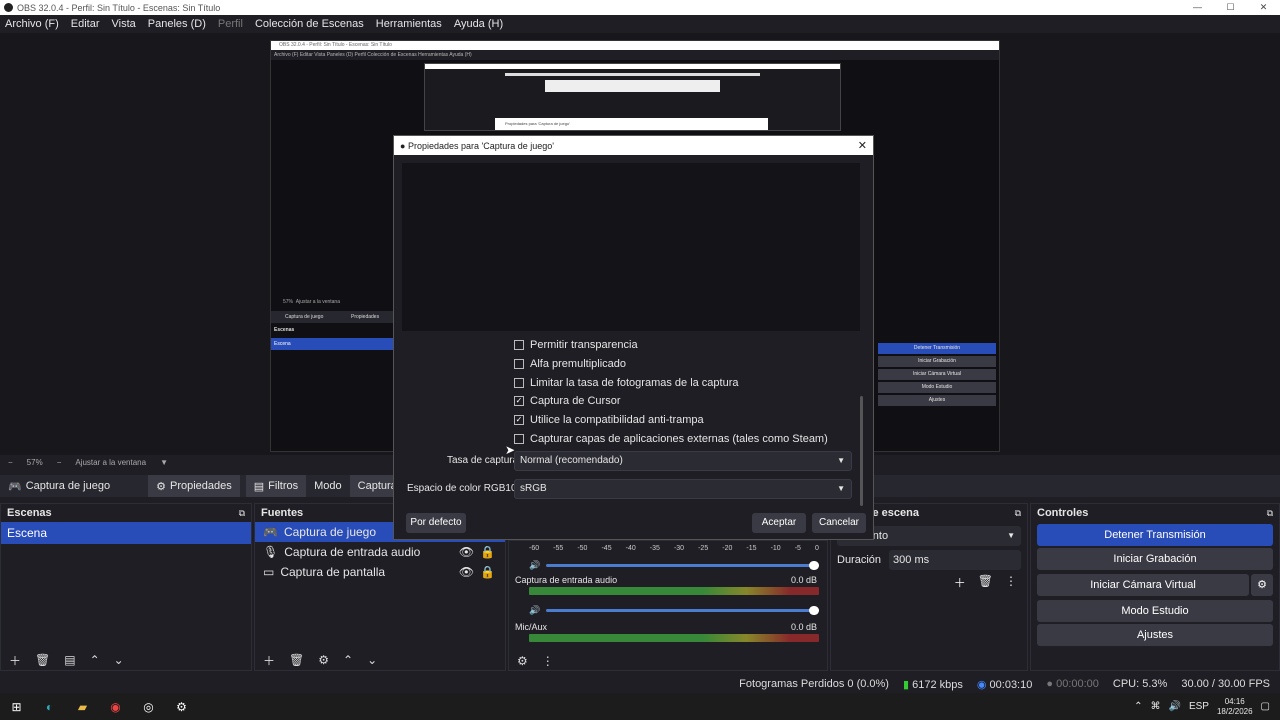 Image resolution: width=1280 pixels, height=720 pixels. What do you see at coordinates (409, 24) in the screenshot?
I see `menu-herramientas: Herramientas` at bounding box center [409, 24].